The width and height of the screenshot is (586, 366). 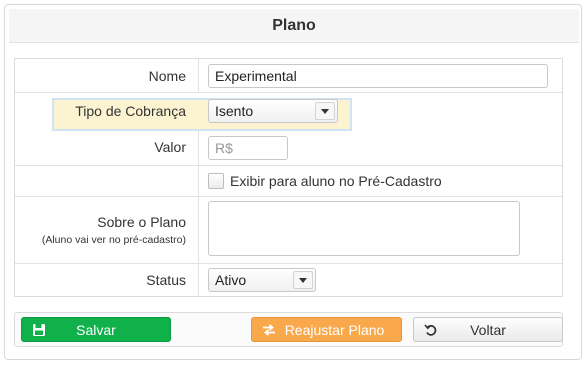 What do you see at coordinates (364, 228) in the screenshot?
I see `sobre-textarea` at bounding box center [364, 228].